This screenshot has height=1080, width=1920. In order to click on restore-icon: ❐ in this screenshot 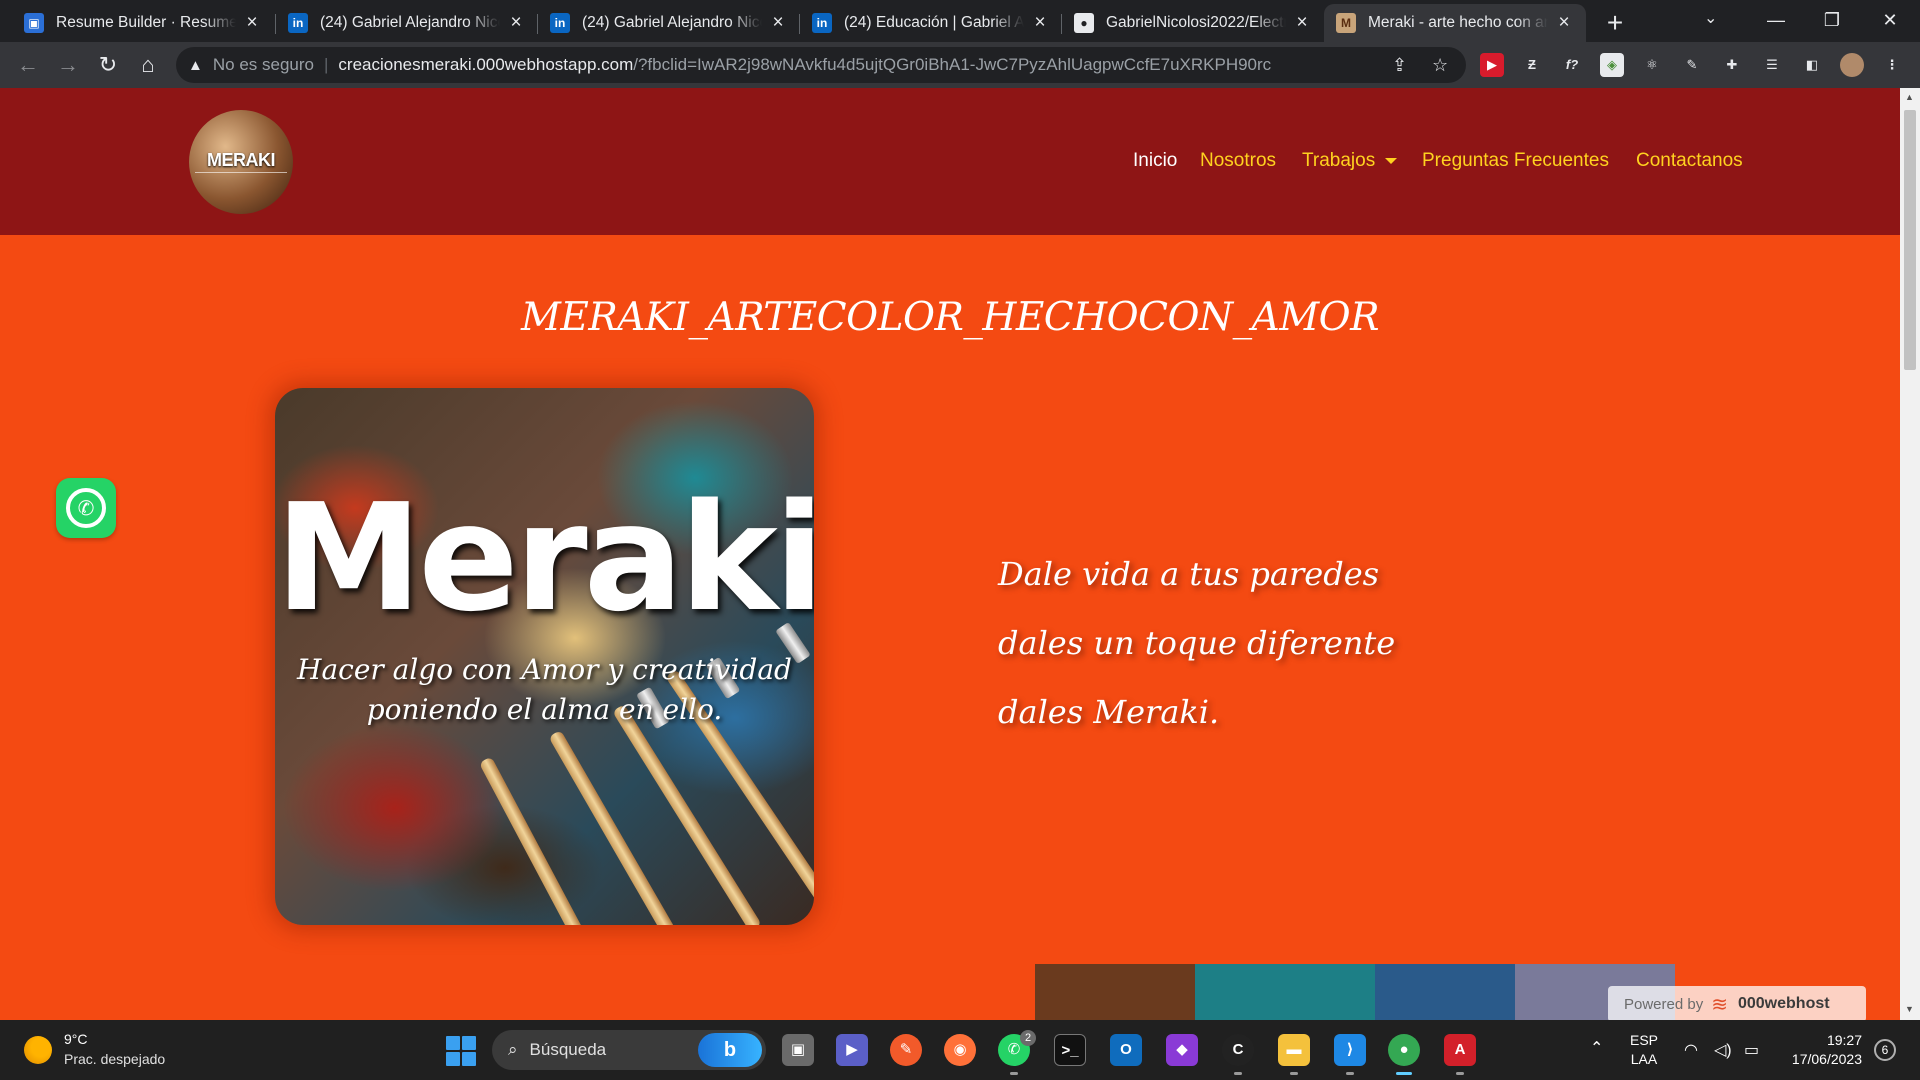, I will do `click(1832, 20)`.